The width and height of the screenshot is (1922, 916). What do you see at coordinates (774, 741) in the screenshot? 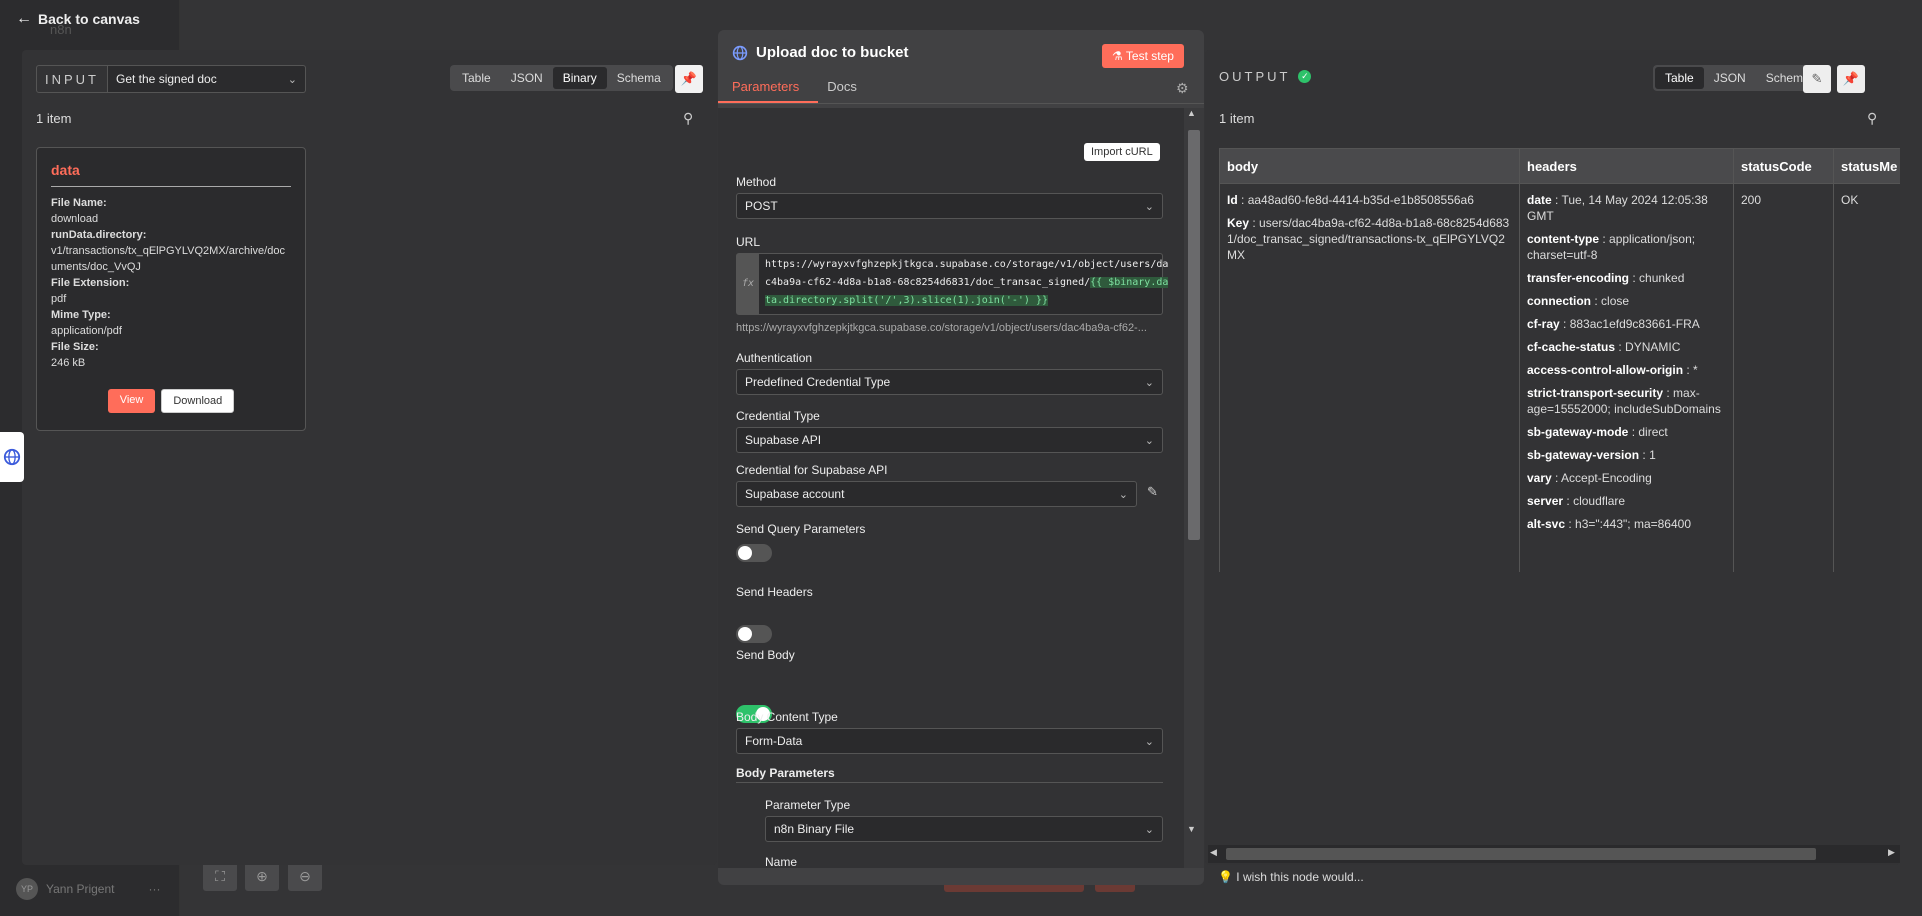
I see `body-content-type-value: Form-Data` at bounding box center [774, 741].